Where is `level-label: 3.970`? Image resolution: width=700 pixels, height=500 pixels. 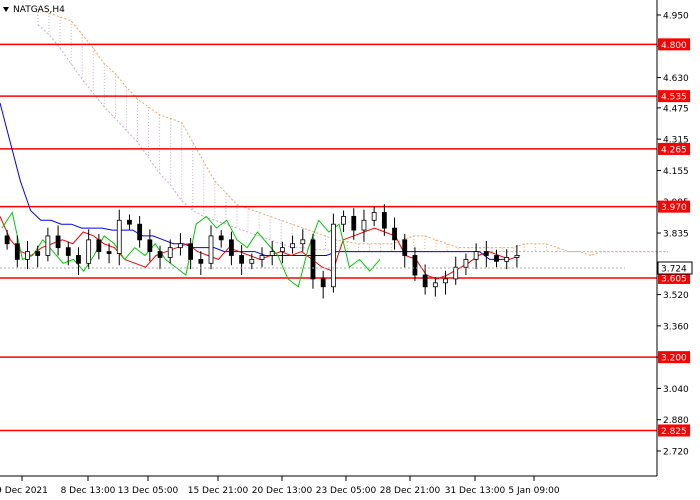
level-label: 3.970 is located at coordinates (674, 208).